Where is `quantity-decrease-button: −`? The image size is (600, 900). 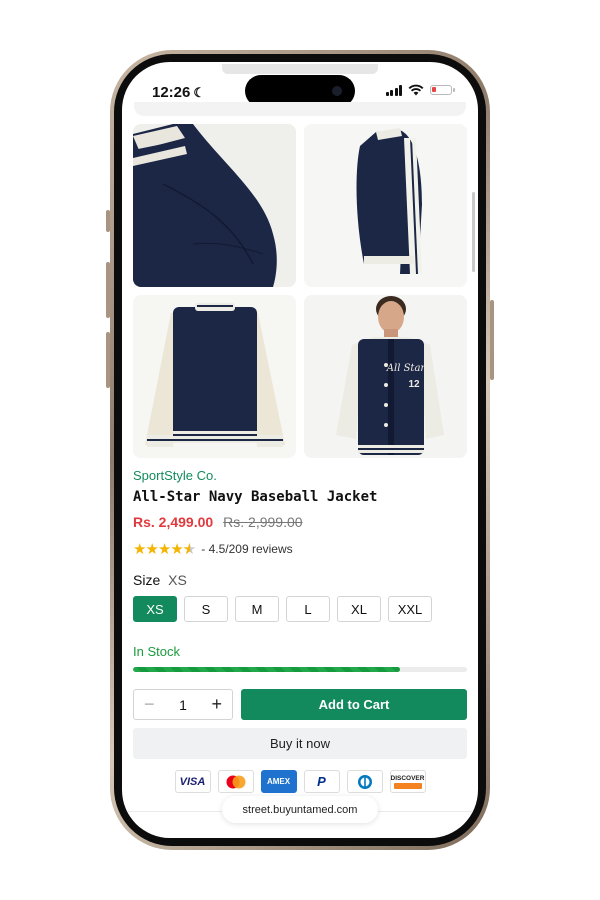 quantity-decrease-button: − is located at coordinates (149, 704).